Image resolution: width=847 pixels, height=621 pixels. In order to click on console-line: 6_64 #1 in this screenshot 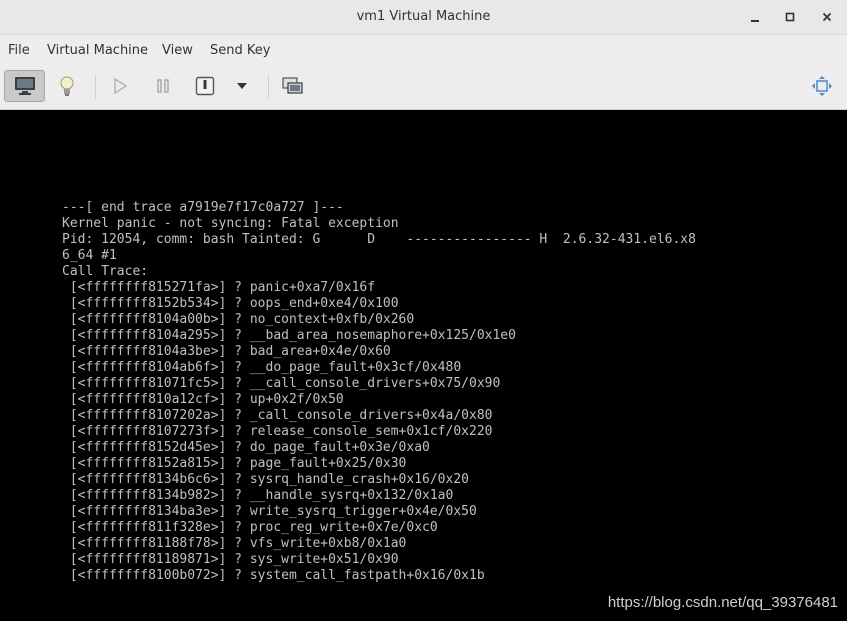, I will do `click(89, 255)`.